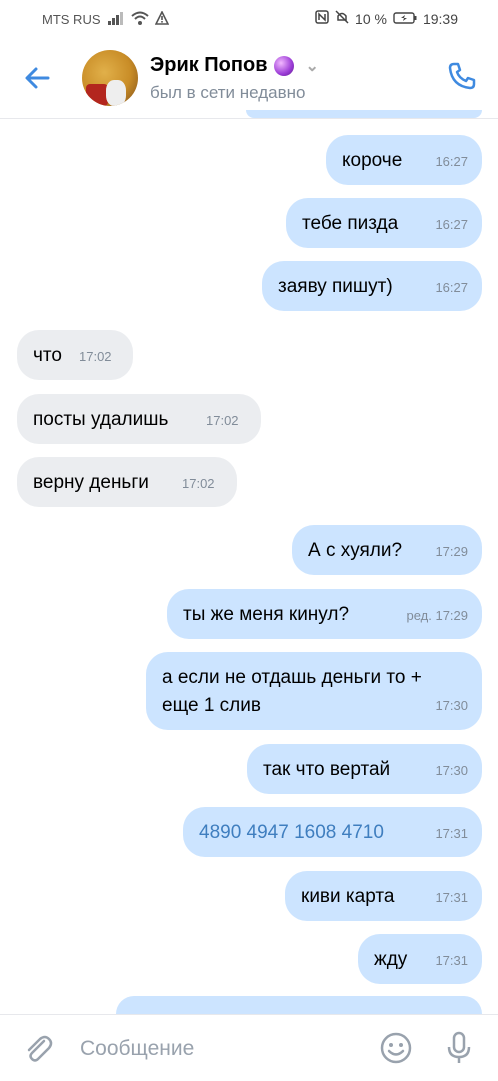 The width and height of the screenshot is (498, 1081). I want to click on contact-name: Эрик Попов ⌄, so click(234, 65).